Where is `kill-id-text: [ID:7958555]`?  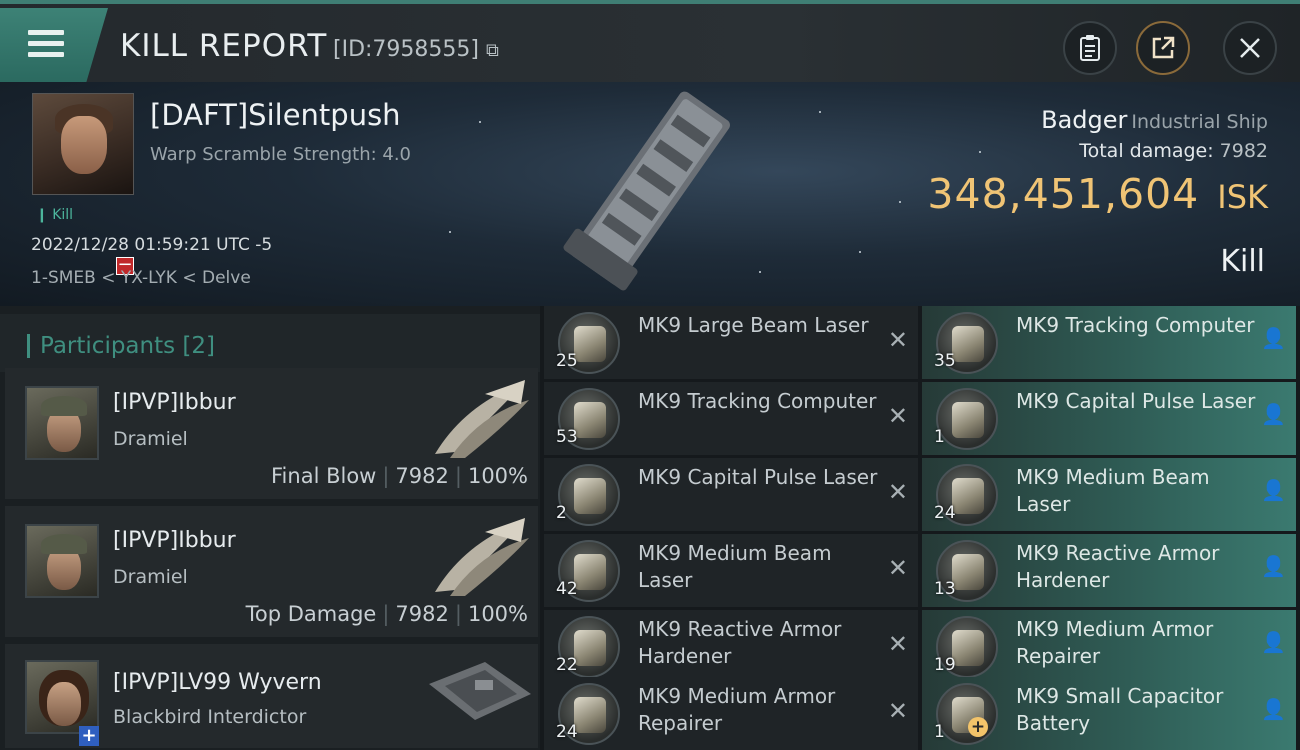 kill-id-text: [ID:7958555] is located at coordinates (406, 49).